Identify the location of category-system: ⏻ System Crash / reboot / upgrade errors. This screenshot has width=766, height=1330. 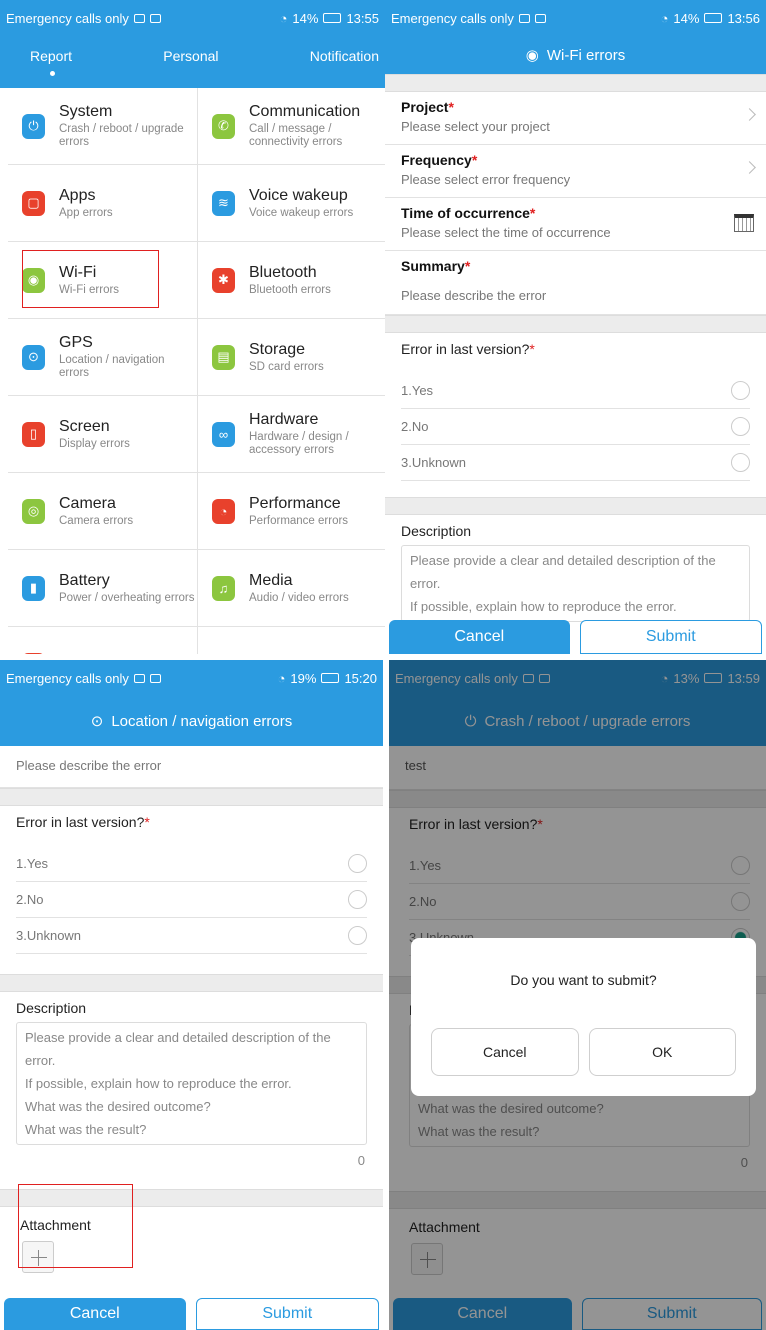
(103, 126).